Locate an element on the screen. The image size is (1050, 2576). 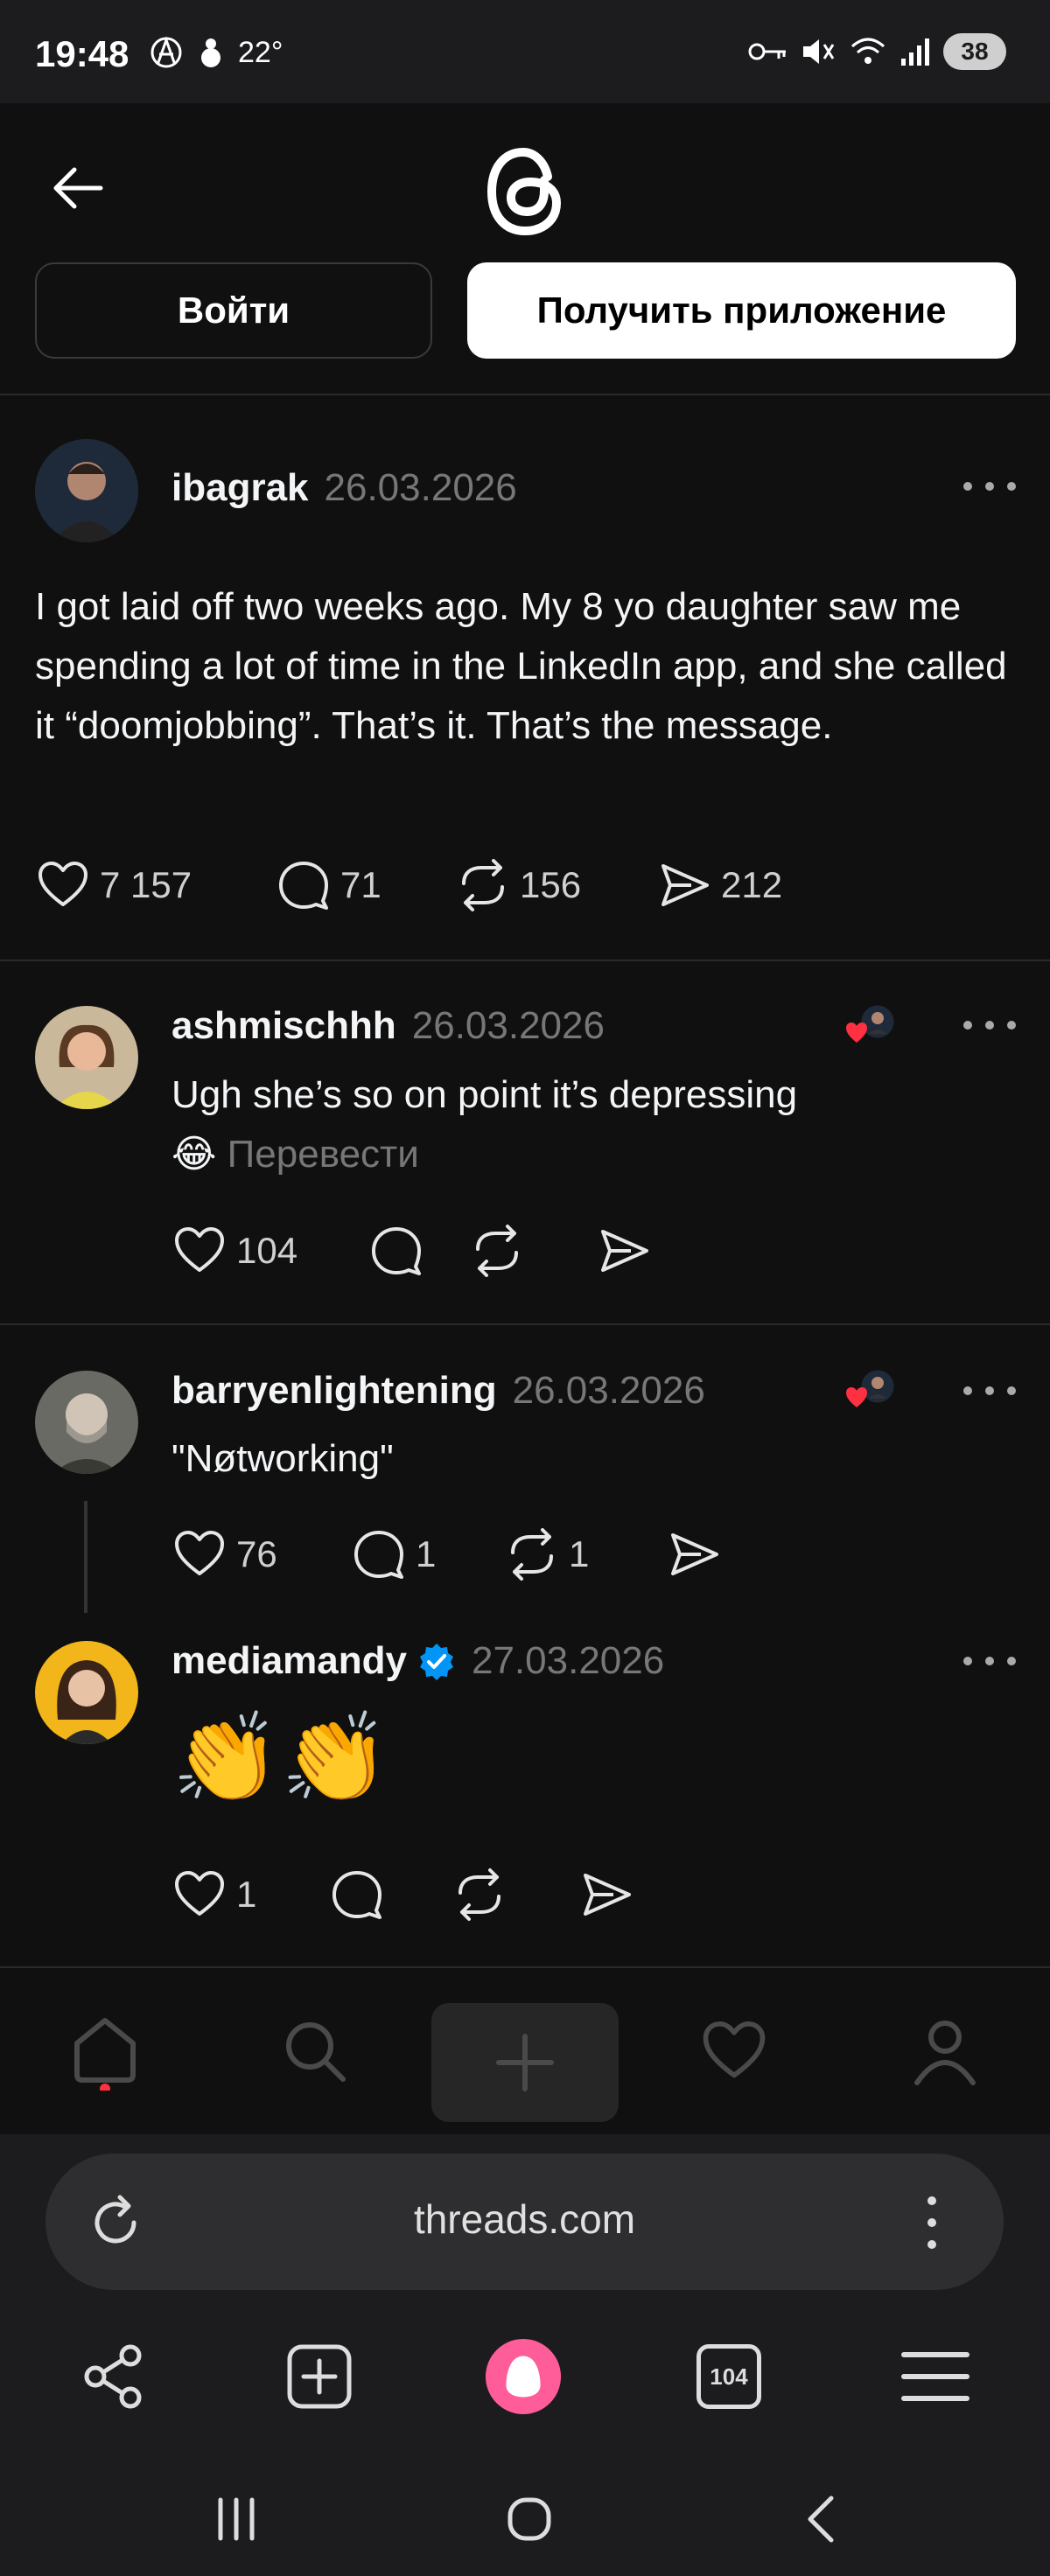
share-nodes-icon is located at coordinates (113, 2376).